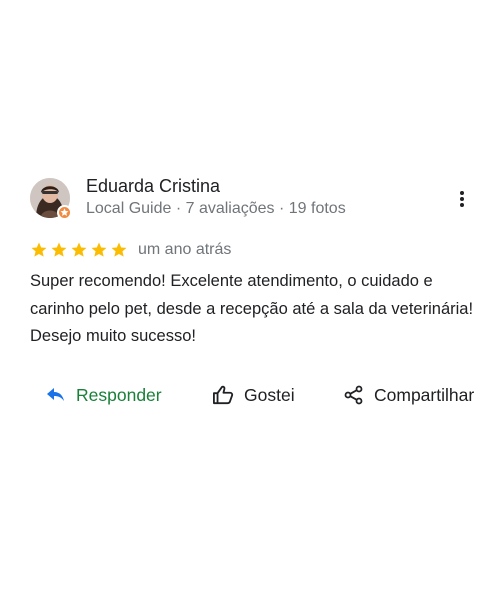  I want to click on author-meta: Local Guide · 7 avaliações · 19 fotos, so click(216, 208).